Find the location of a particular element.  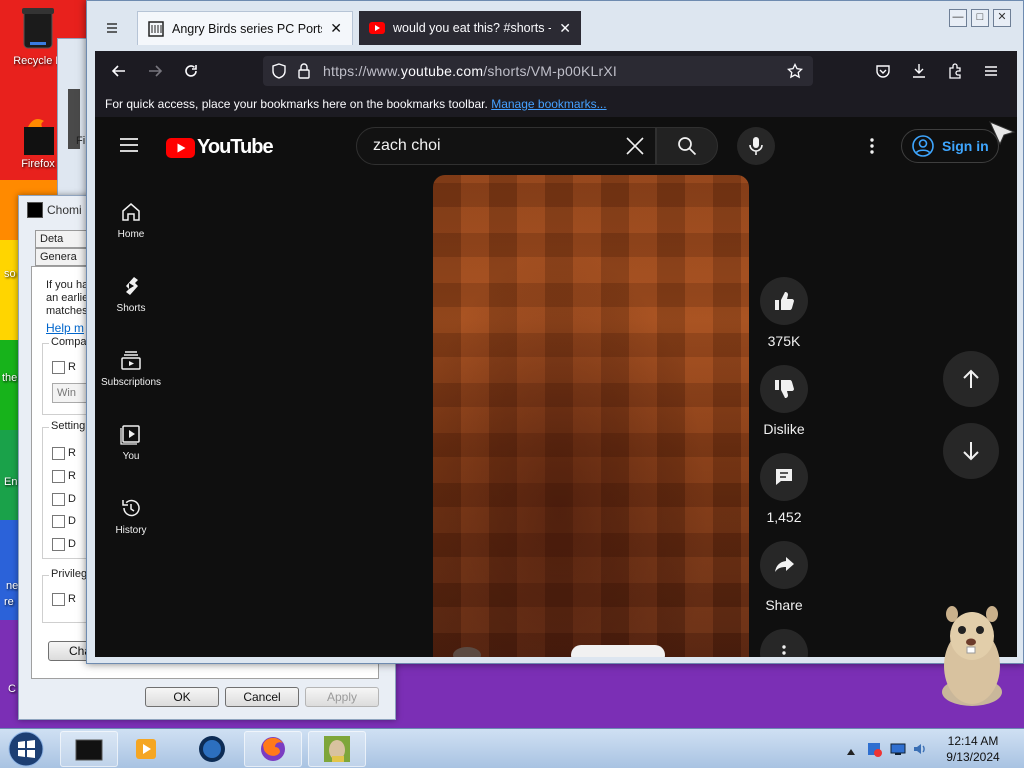

checkbox-label: R is located at coordinates (72, 453).